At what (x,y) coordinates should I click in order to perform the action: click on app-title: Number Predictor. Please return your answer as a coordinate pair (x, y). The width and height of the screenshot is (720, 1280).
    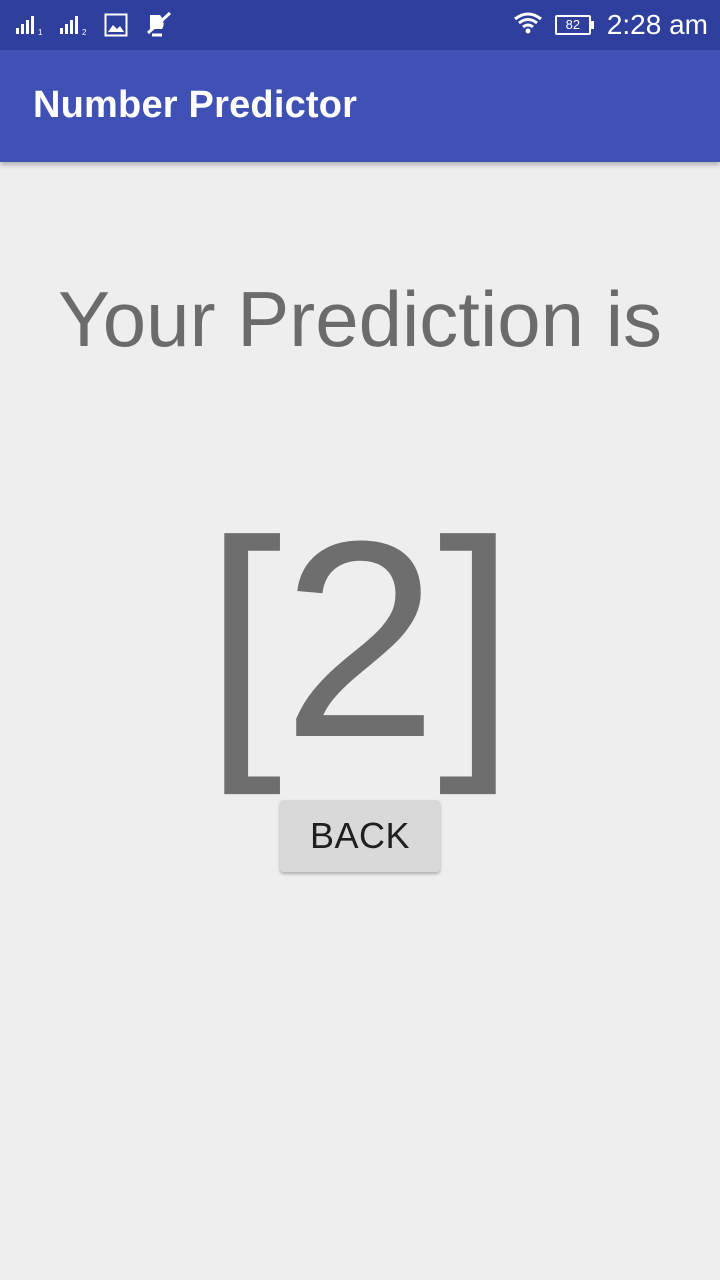
    Looking at the image, I should click on (195, 105).